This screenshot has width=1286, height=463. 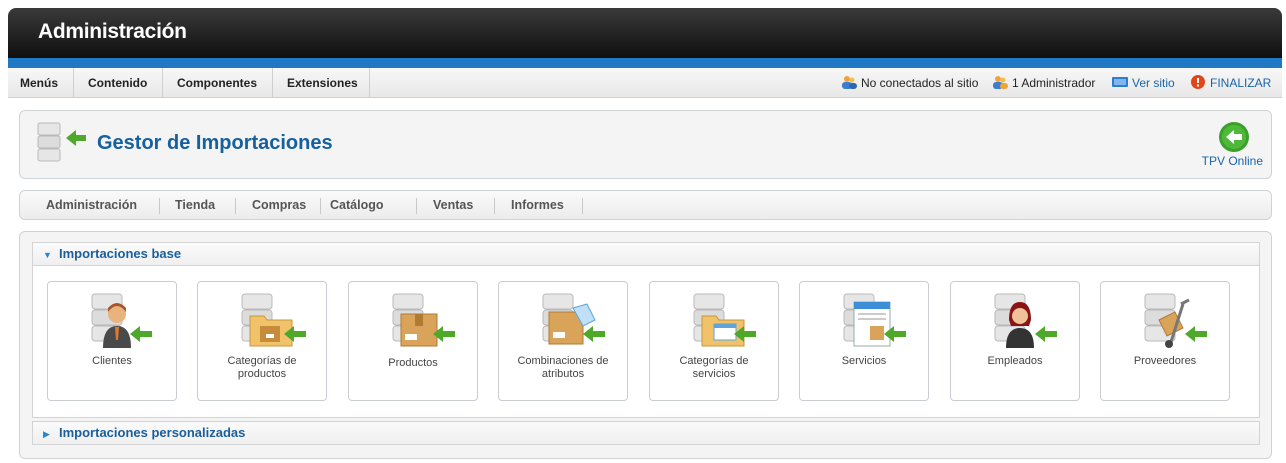 I want to click on monitor-icon, so click(x=1120, y=82).